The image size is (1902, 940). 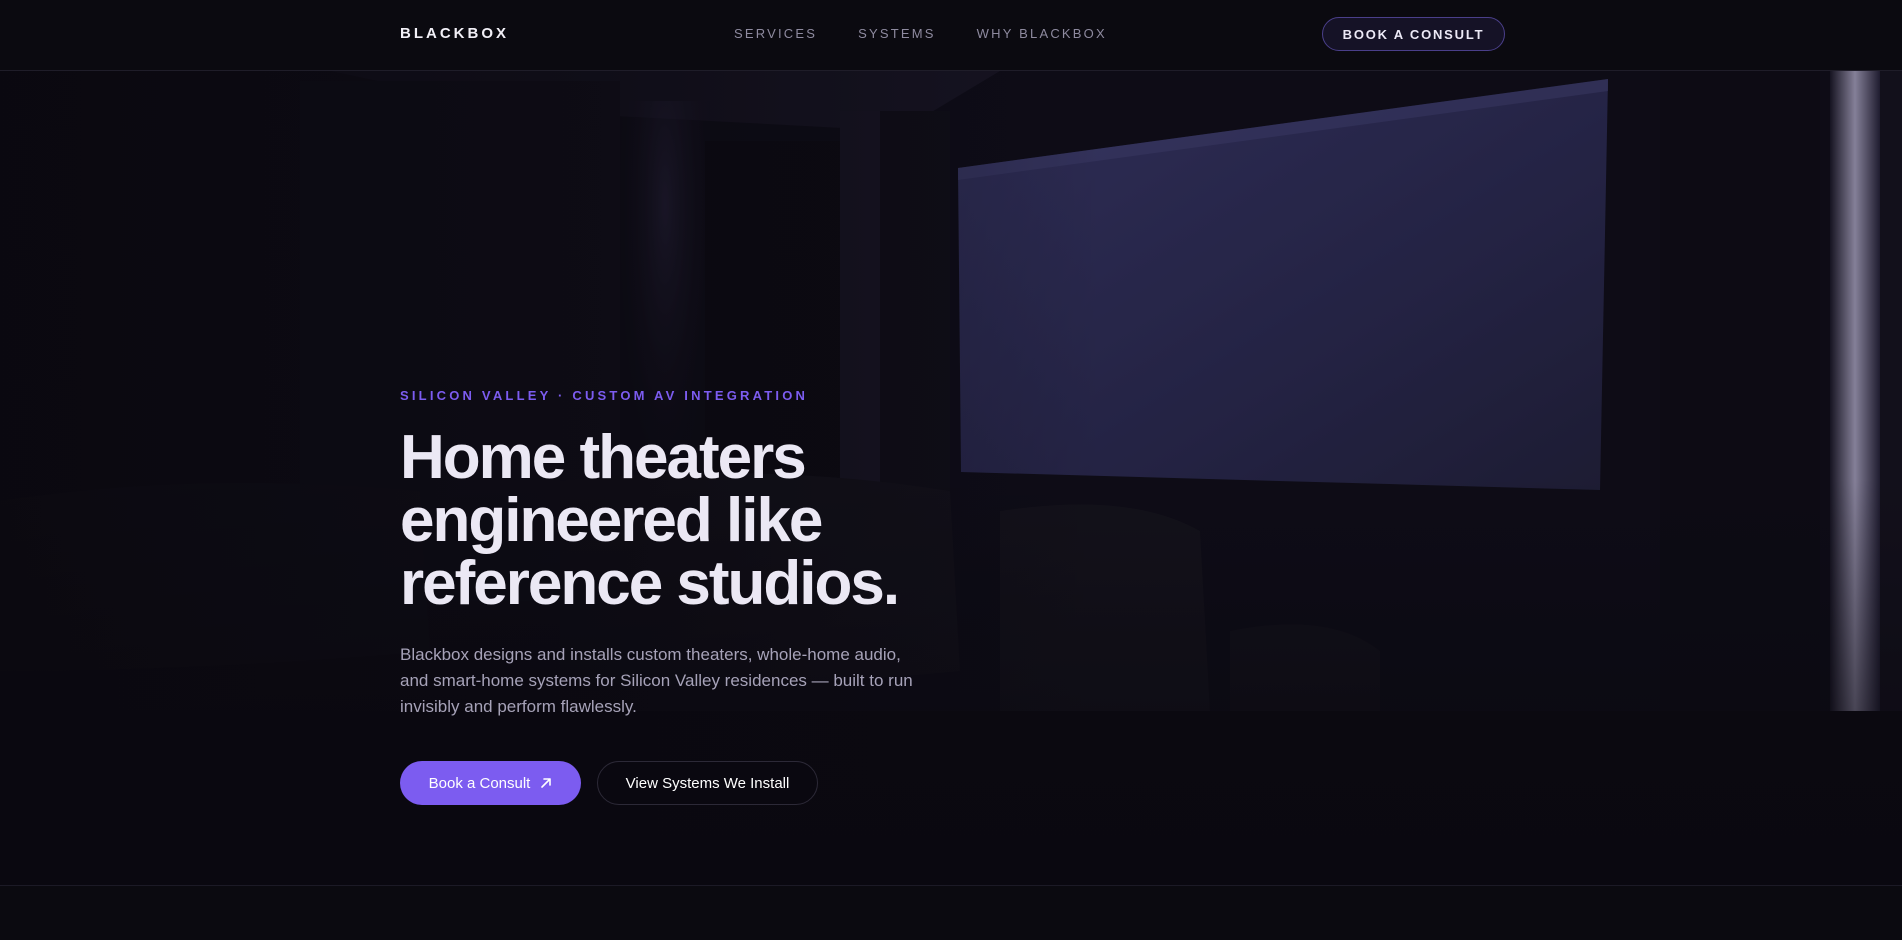 I want to click on nav-link-services: SERVICES, so click(x=775, y=33).